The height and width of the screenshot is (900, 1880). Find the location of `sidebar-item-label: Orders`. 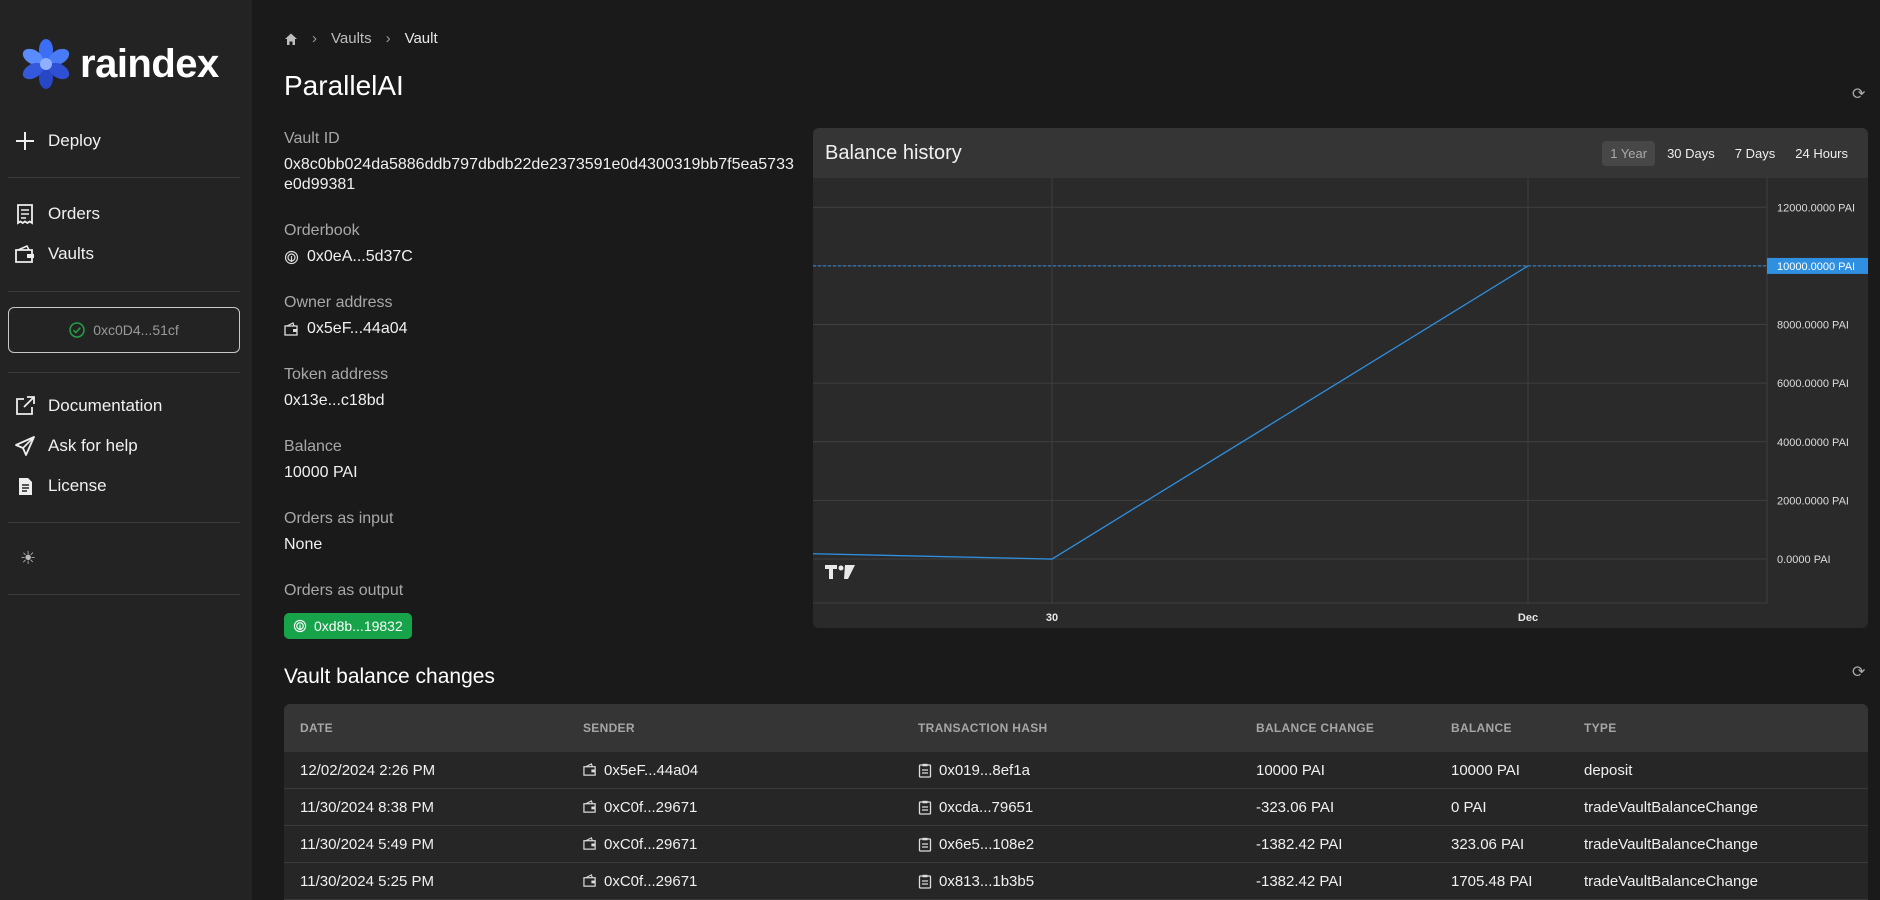

sidebar-item-label: Orders is located at coordinates (74, 213).